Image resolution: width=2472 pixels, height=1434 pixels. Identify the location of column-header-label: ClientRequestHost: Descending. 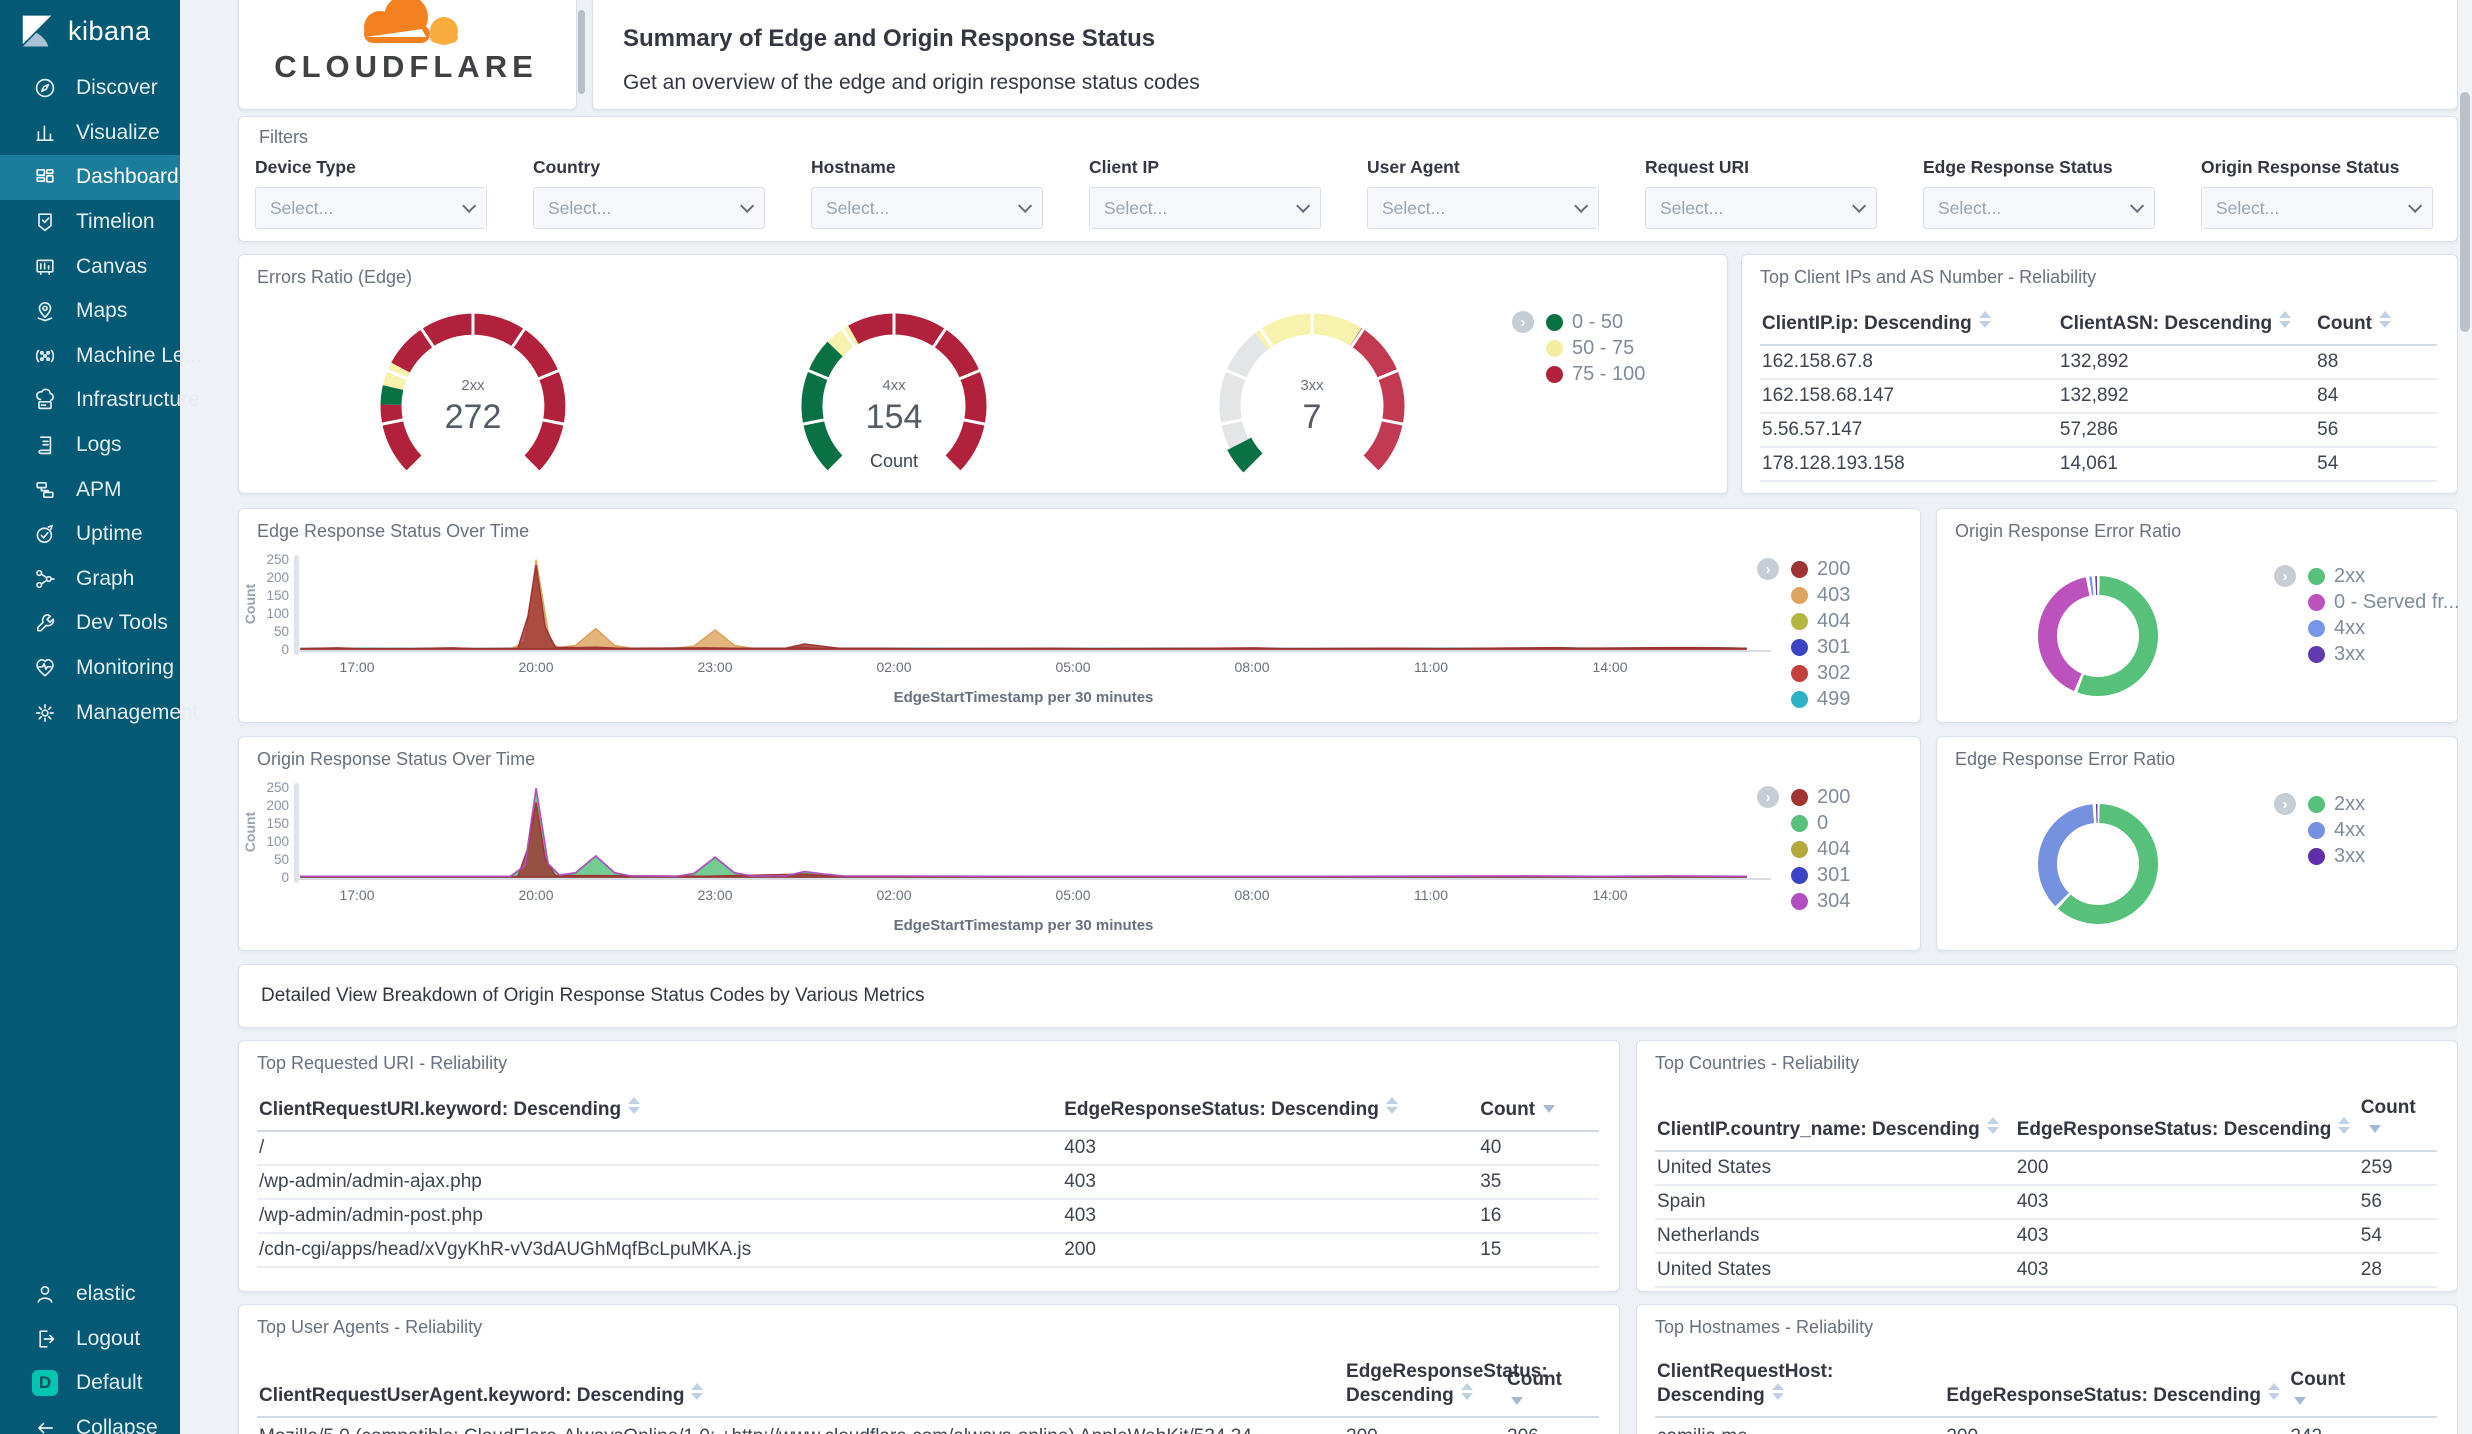
(1745, 1383).